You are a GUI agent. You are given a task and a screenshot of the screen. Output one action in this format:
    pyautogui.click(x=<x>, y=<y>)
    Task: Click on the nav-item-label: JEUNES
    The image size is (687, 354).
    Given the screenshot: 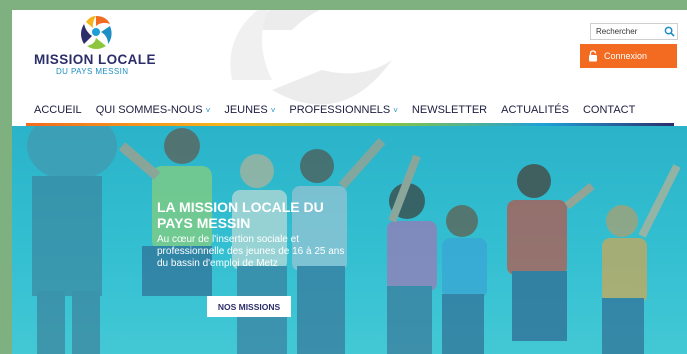 What is the action you would take?
    pyautogui.click(x=246, y=110)
    